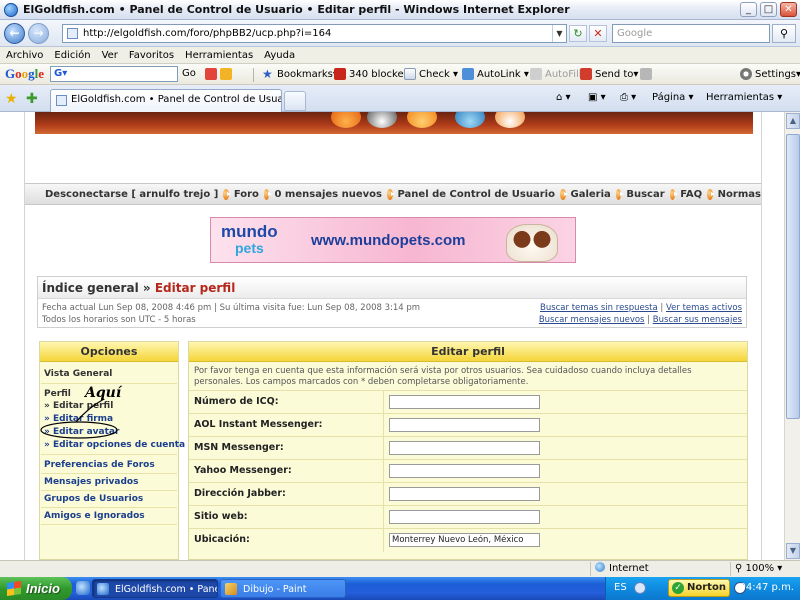  Describe the element at coordinates (464, 540) in the screenshot. I see `location-field` at that location.